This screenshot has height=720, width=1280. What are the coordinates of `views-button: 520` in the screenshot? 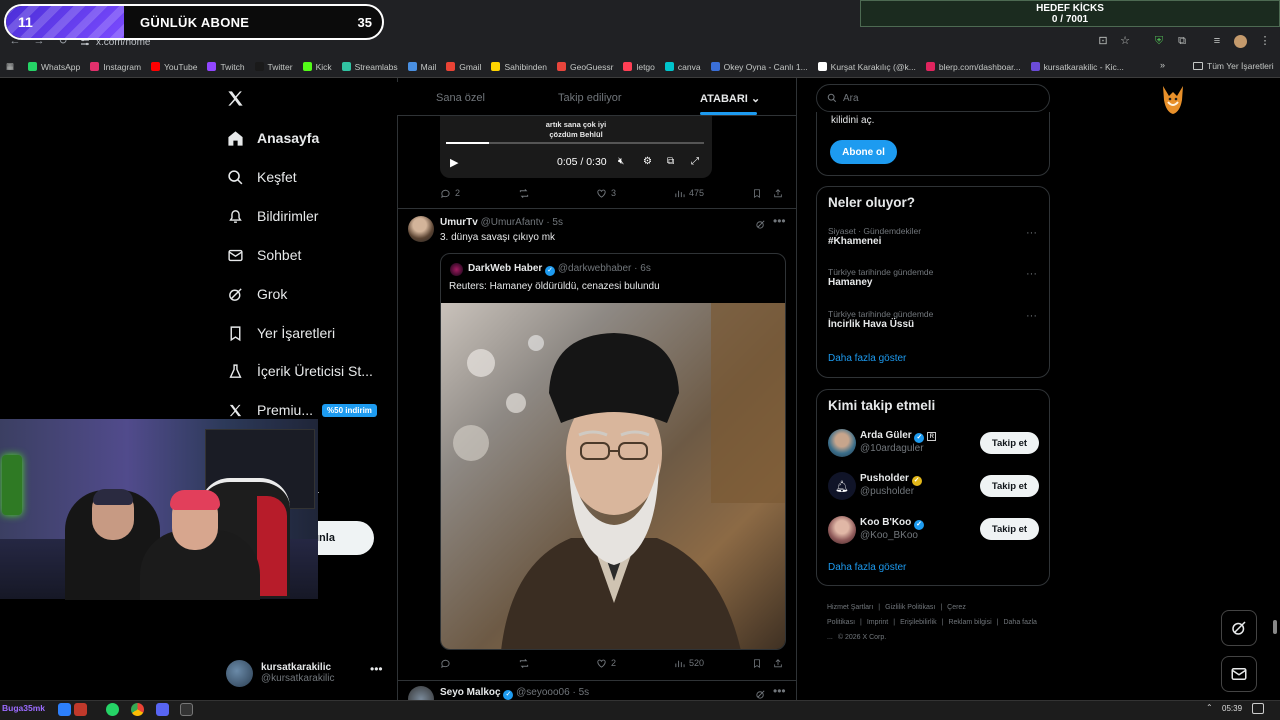 It's located at (689, 663).